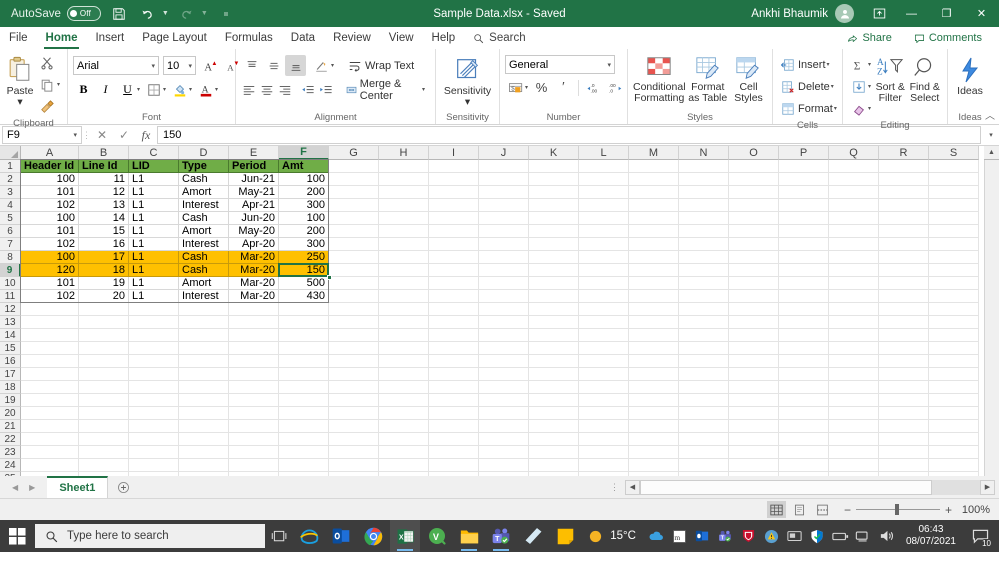 The height and width of the screenshot is (562, 999). Describe the element at coordinates (190, 66) in the screenshot. I see `font-size-caret: ▾` at that location.